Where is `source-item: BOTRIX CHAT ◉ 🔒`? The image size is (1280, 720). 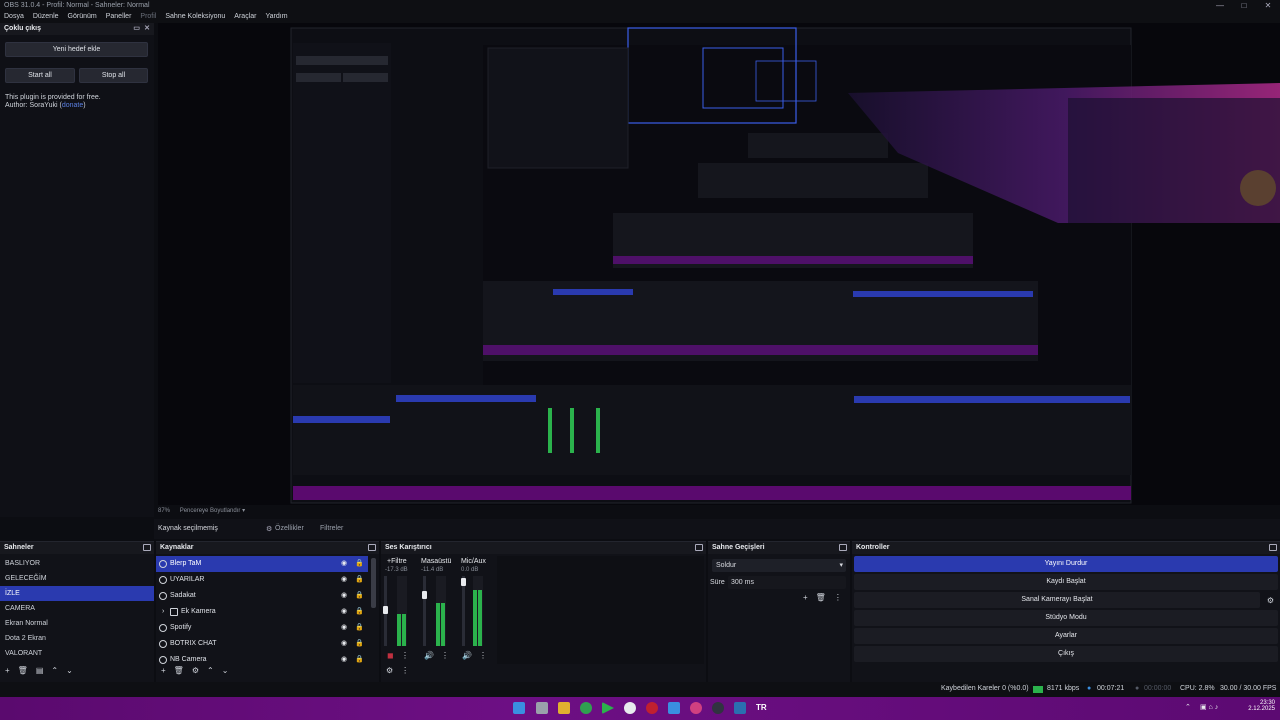
source-item: BOTRIX CHAT ◉ 🔒 is located at coordinates (262, 644).